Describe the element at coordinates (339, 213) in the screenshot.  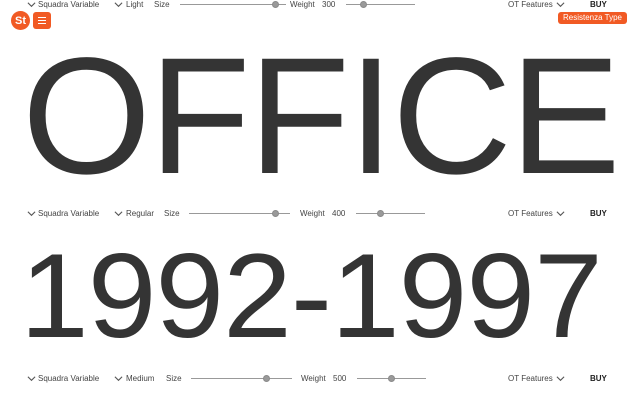
I see `weight-value: 400` at that location.